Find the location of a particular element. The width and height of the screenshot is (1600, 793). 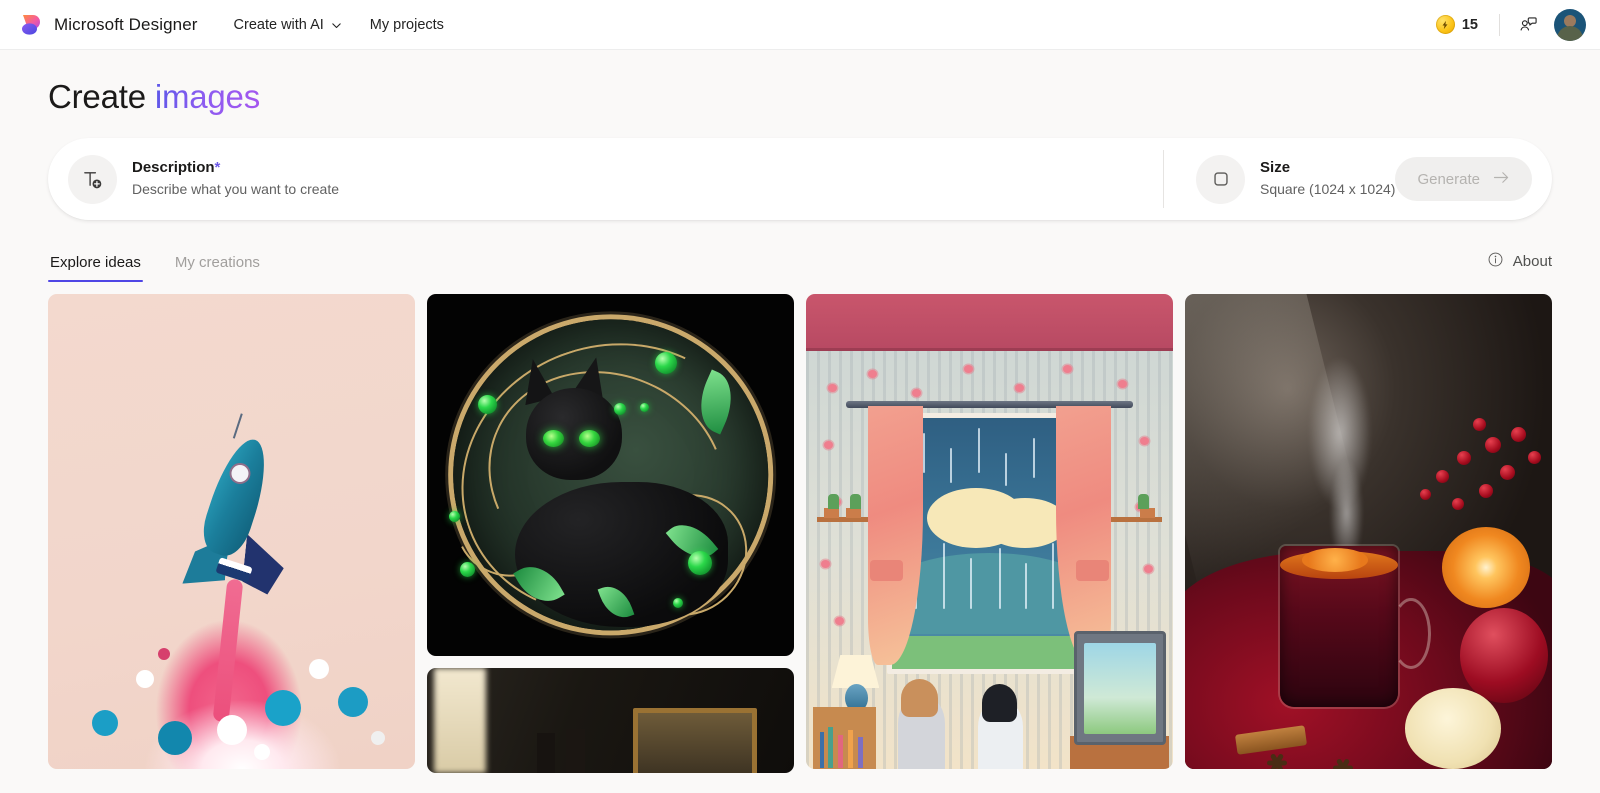

halved-apple is located at coordinates (1453, 728).